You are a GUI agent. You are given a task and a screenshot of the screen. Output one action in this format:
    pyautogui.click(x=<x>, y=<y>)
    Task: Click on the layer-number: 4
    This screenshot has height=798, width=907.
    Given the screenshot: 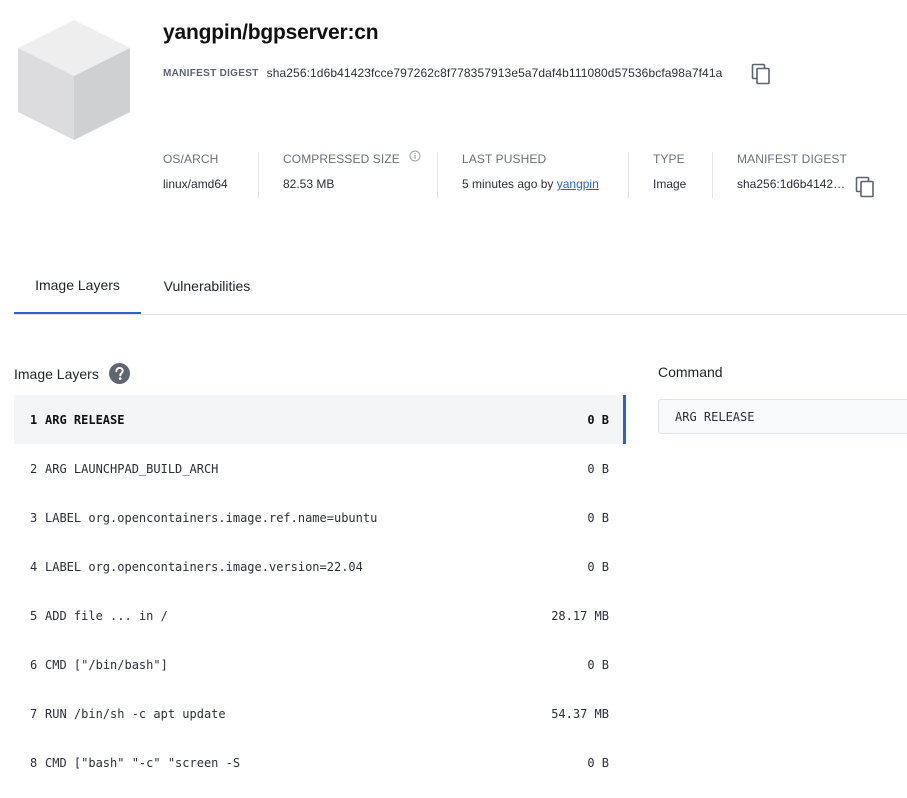 What is the action you would take?
    pyautogui.click(x=34, y=566)
    